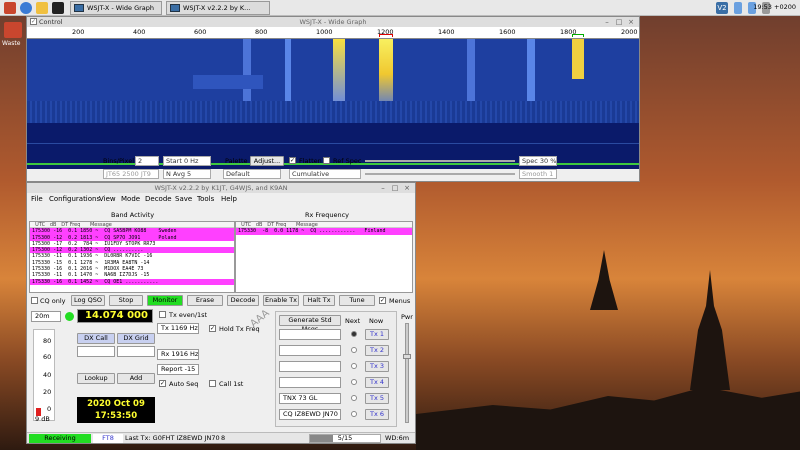  I want to click on clock-date: 2020 Oct 09, so click(116, 404).